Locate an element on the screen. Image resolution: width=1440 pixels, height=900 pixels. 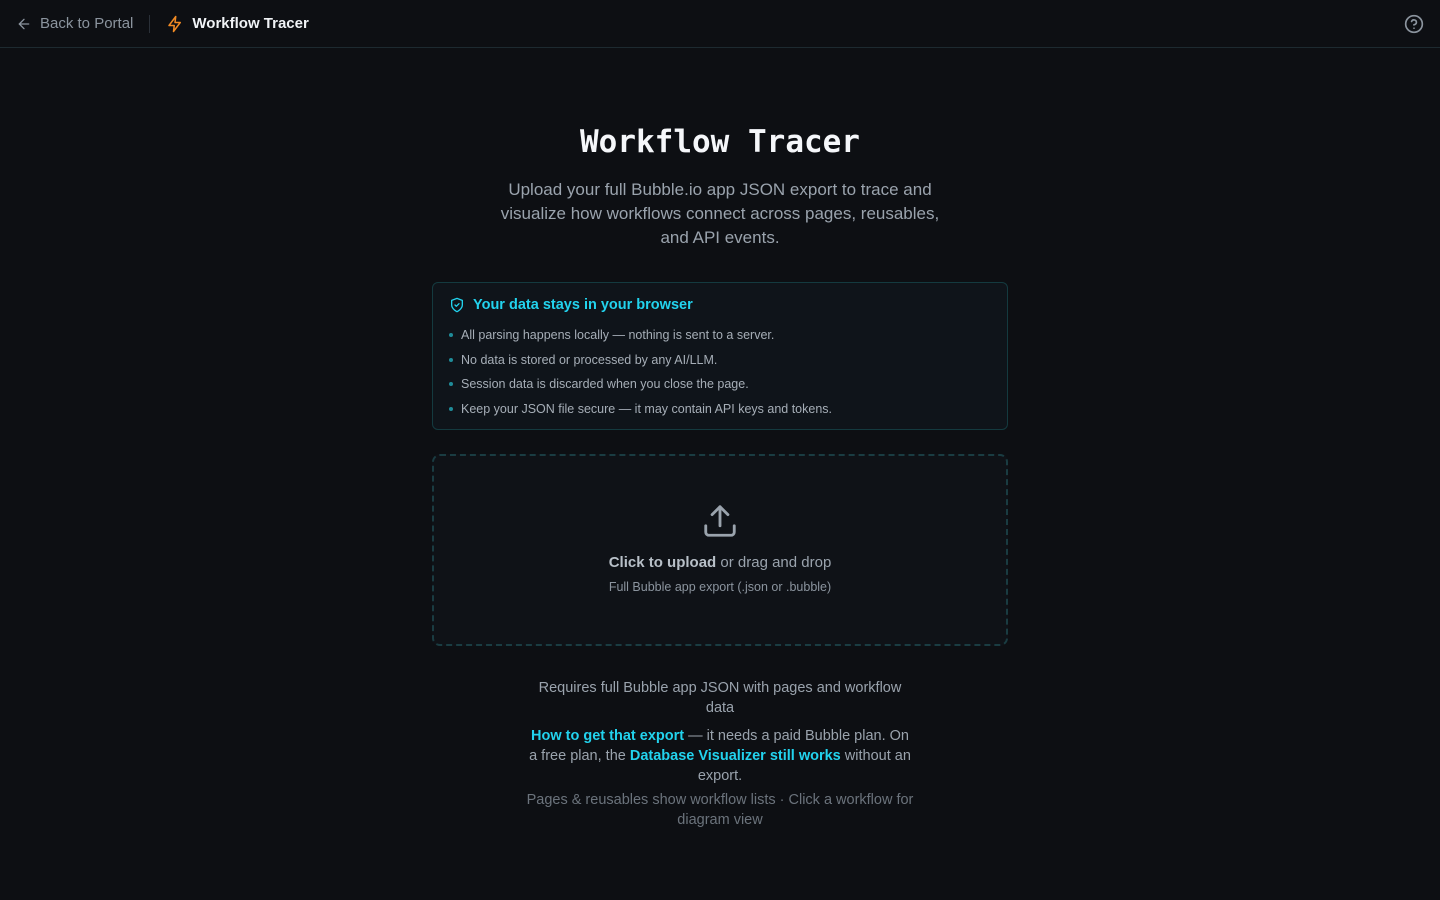
database-visualizer-link: Database Visualizer still works is located at coordinates (735, 756).